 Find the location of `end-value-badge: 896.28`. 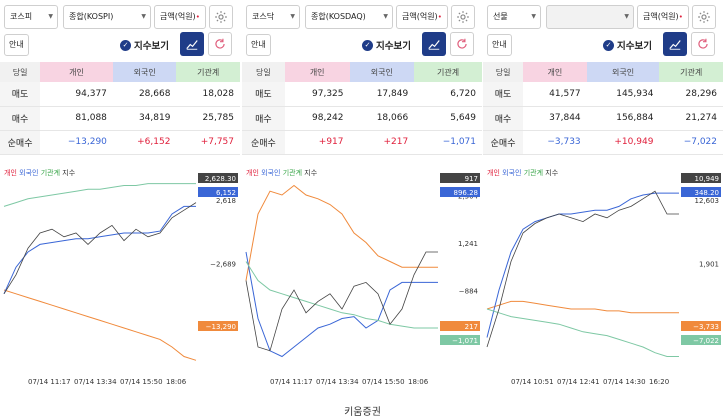

end-value-badge: 896.28 is located at coordinates (460, 192).